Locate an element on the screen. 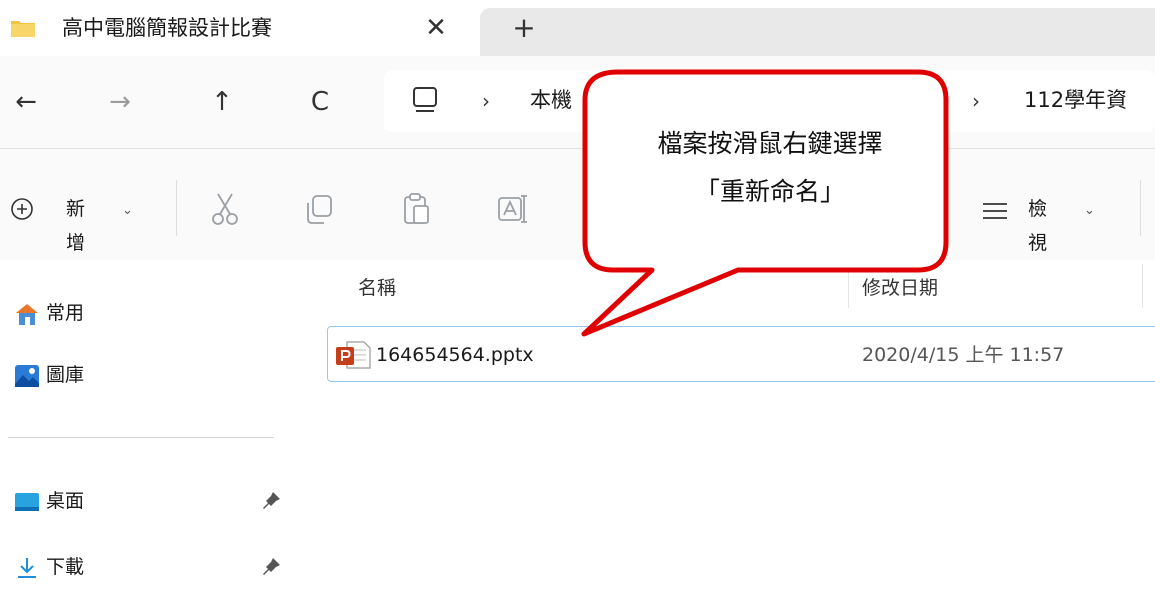 The image size is (1155, 590). callout-line-1: 檔案按滑鼠右鍵選擇 is located at coordinates (770, 143).